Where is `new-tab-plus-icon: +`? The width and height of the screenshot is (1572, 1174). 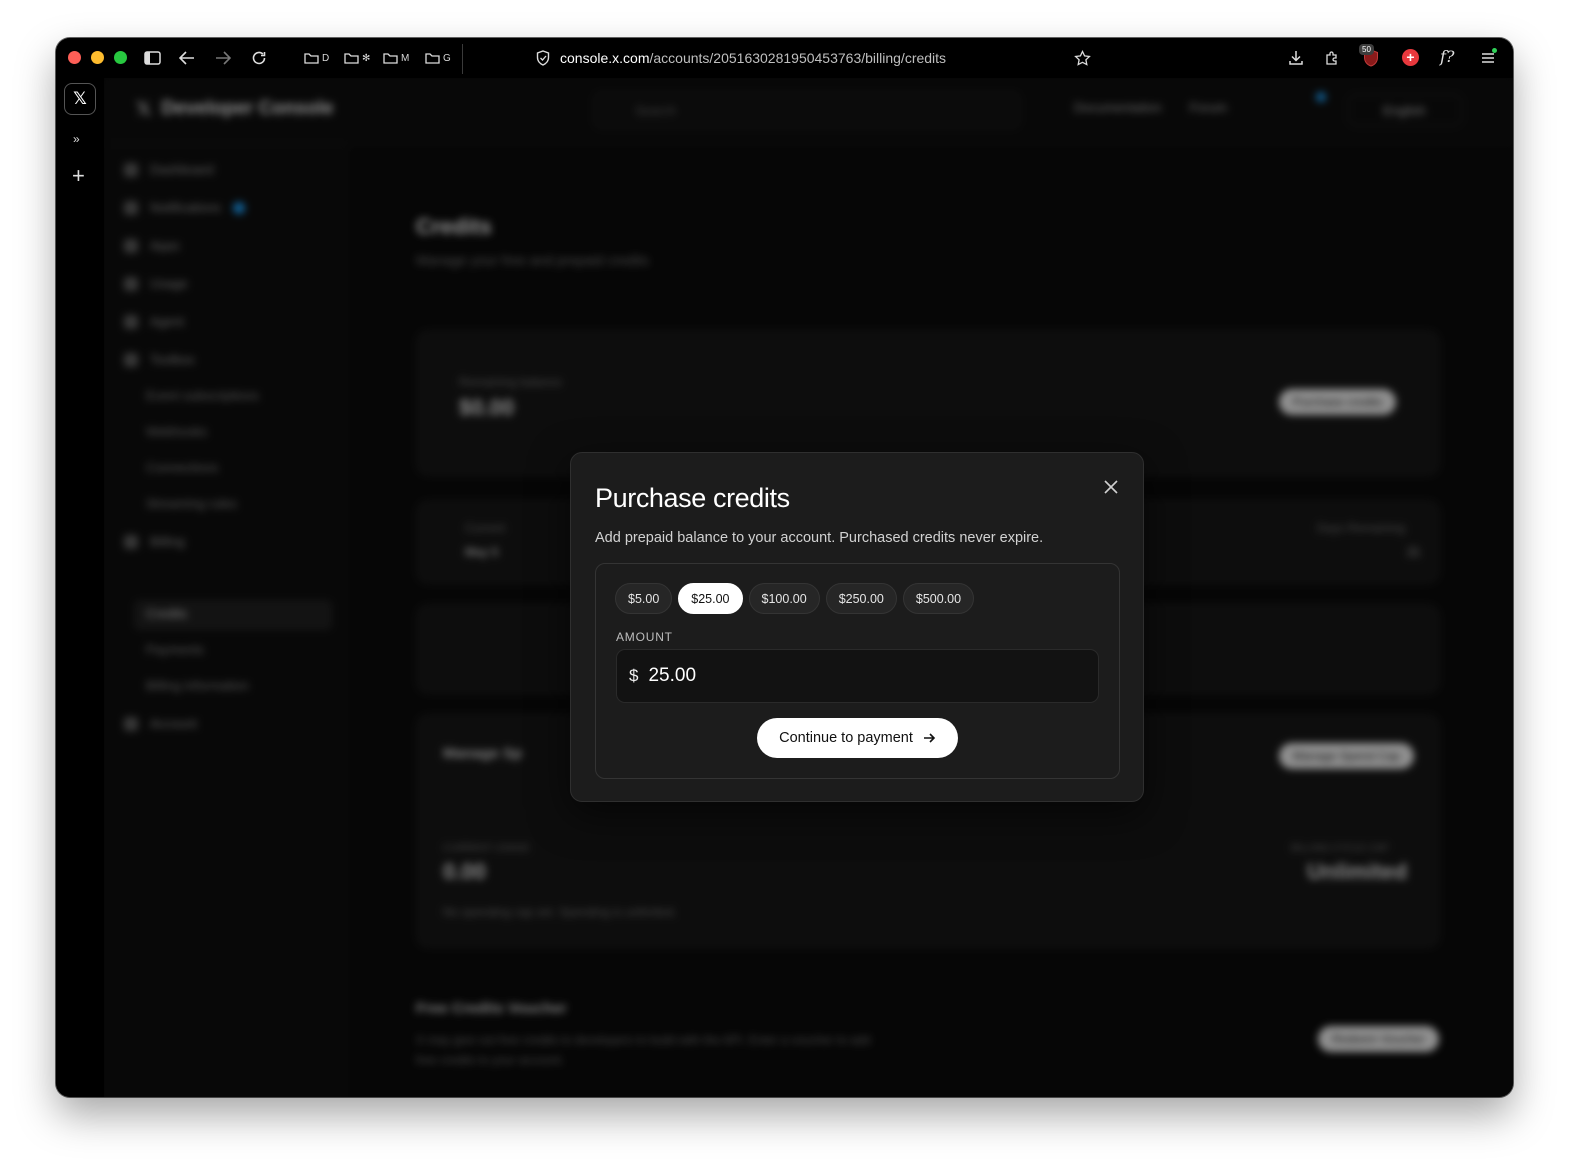 new-tab-plus-icon: + is located at coordinates (78, 176).